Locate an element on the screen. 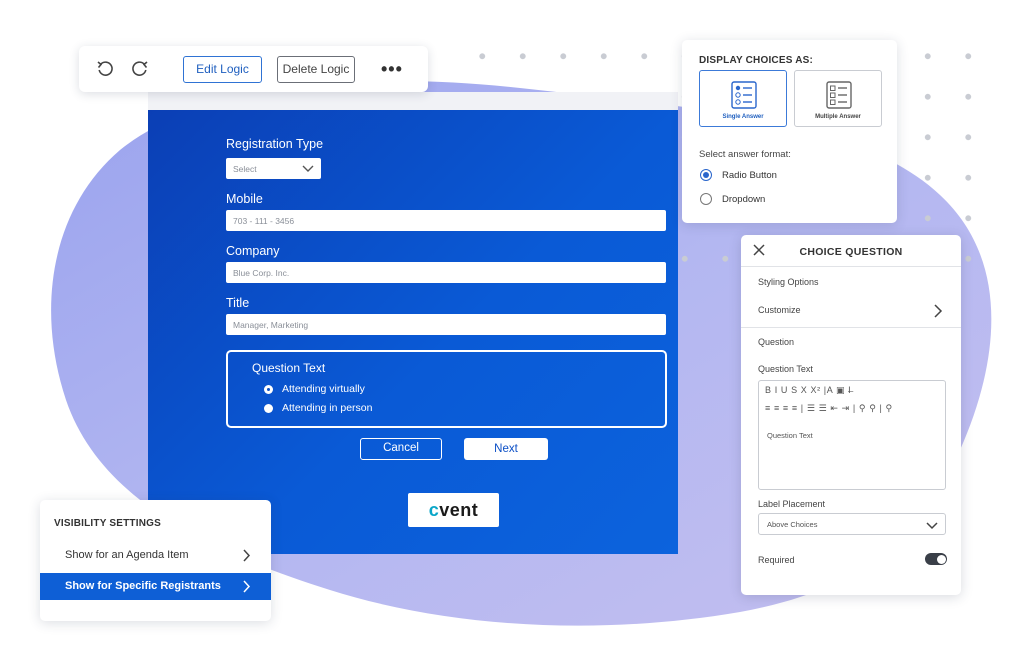  required-toggle is located at coordinates (936, 559).